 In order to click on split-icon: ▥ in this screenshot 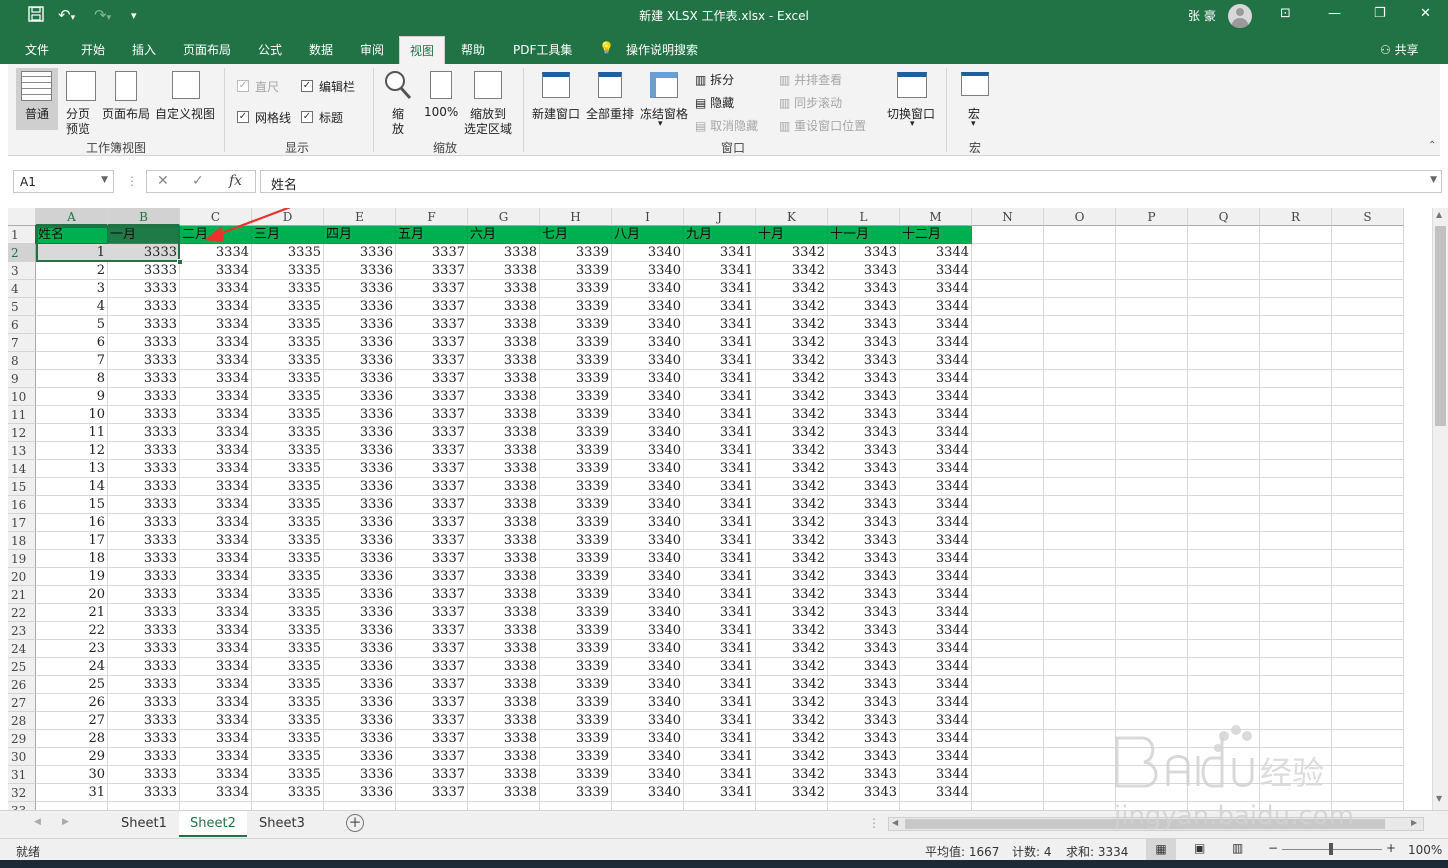, I will do `click(701, 80)`.